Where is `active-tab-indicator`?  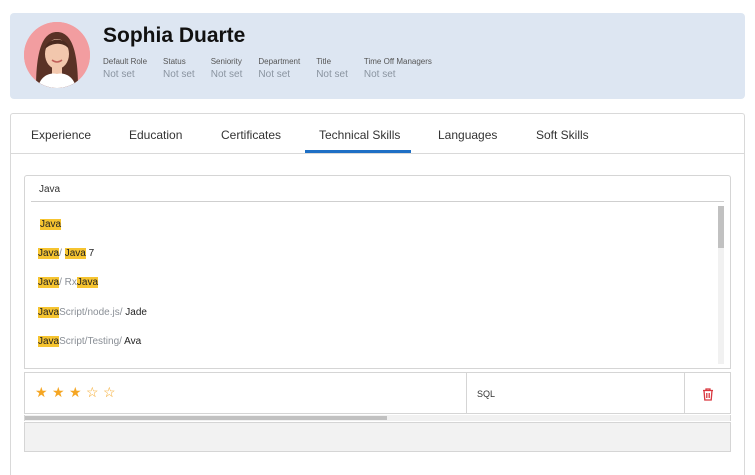
active-tab-indicator is located at coordinates (358, 151).